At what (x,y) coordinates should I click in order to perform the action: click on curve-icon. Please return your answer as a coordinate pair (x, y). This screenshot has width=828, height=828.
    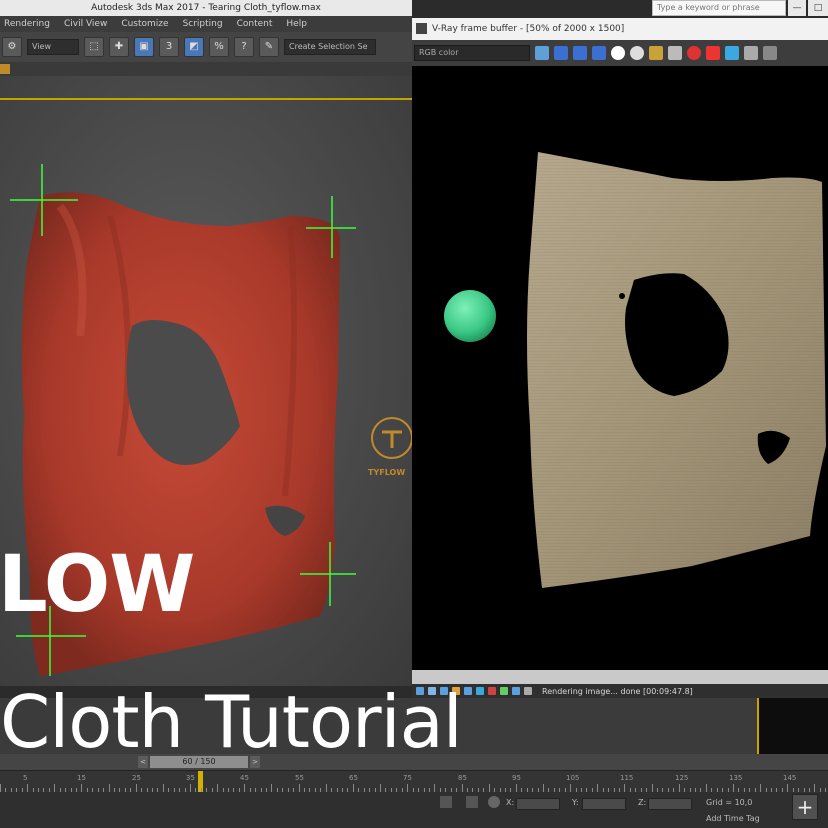
    Looking at the image, I should click on (480, 691).